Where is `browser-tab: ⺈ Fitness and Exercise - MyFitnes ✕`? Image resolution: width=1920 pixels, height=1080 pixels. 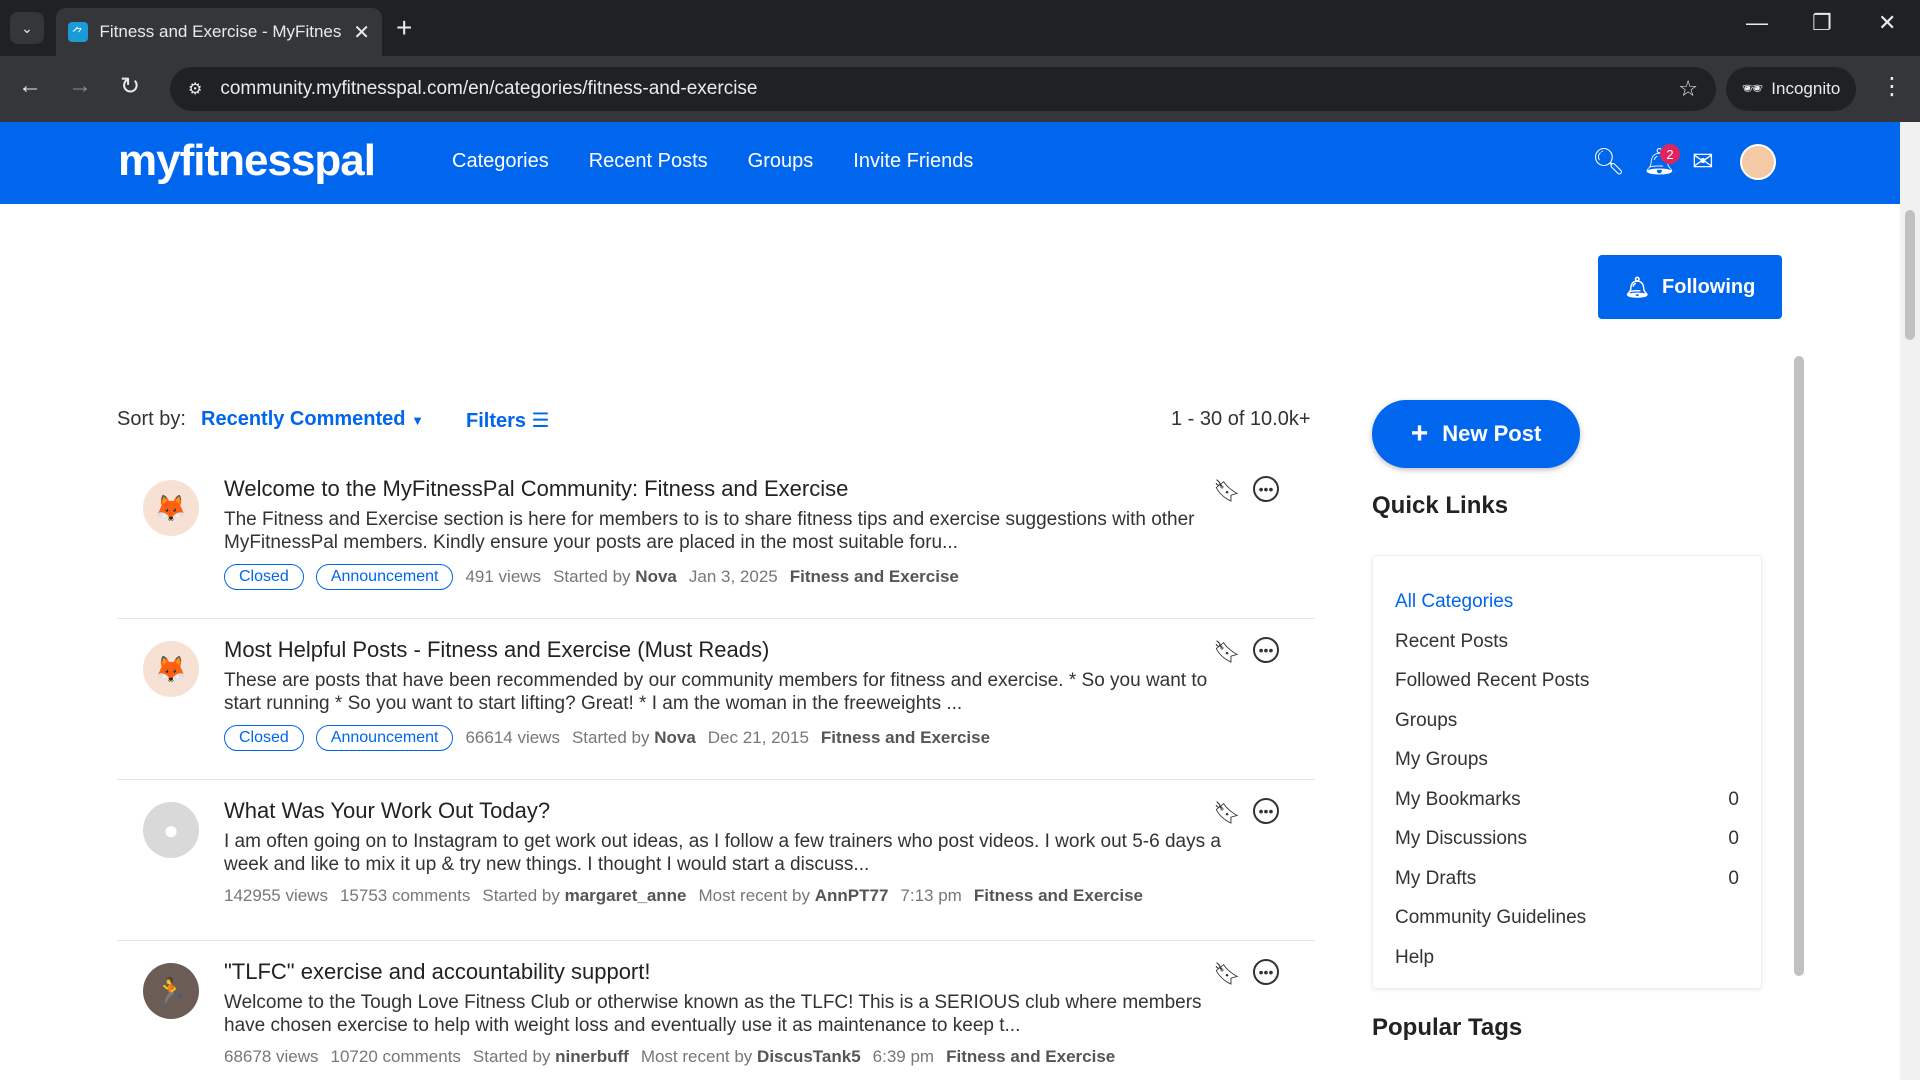 browser-tab: ⺈ Fitness and Exercise - MyFitnes ✕ is located at coordinates (219, 32).